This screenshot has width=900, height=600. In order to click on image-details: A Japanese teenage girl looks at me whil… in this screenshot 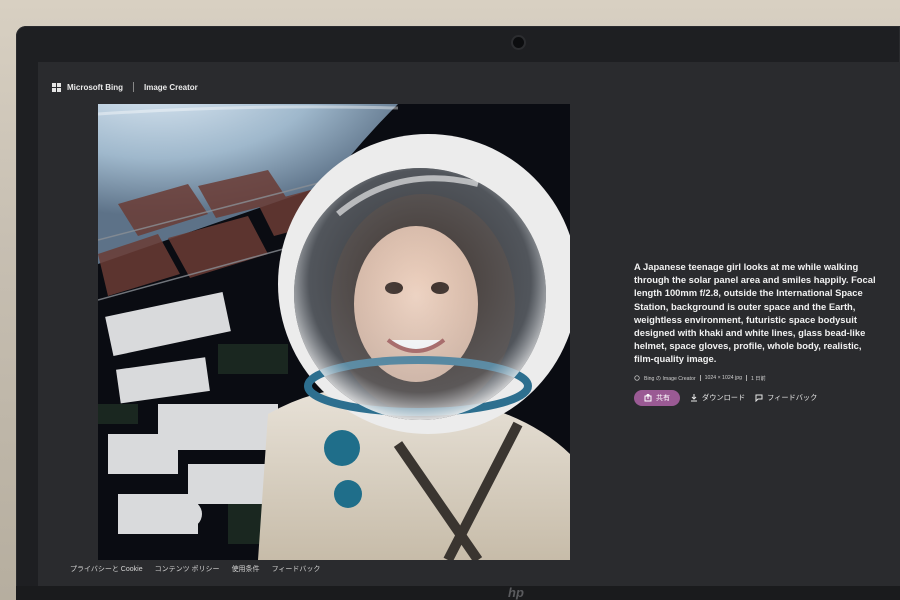, I will do `click(756, 333)`.